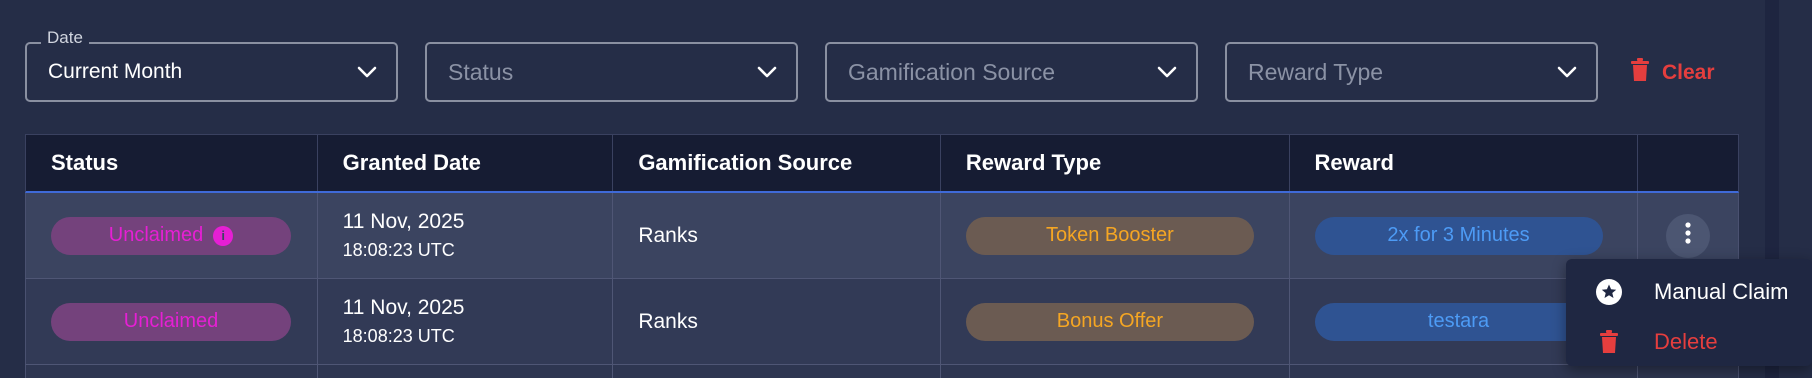  I want to click on reward-badge: 2x for 3 Minutes, so click(1458, 235).